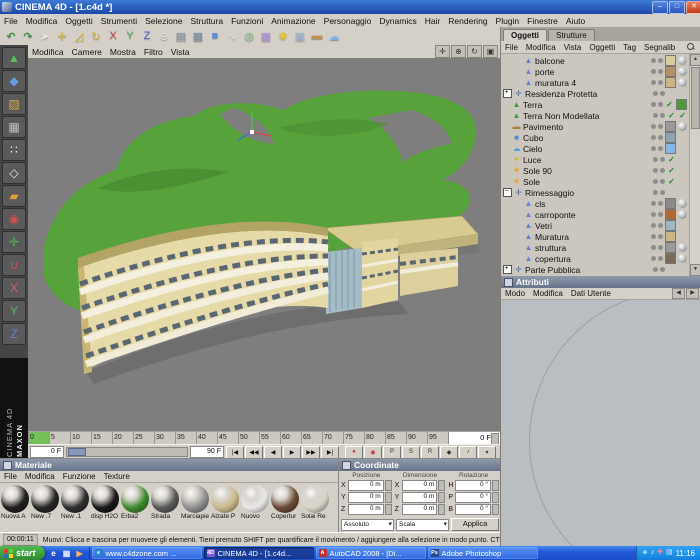  I want to click on make-editable-icon: ▲, so click(14, 58).